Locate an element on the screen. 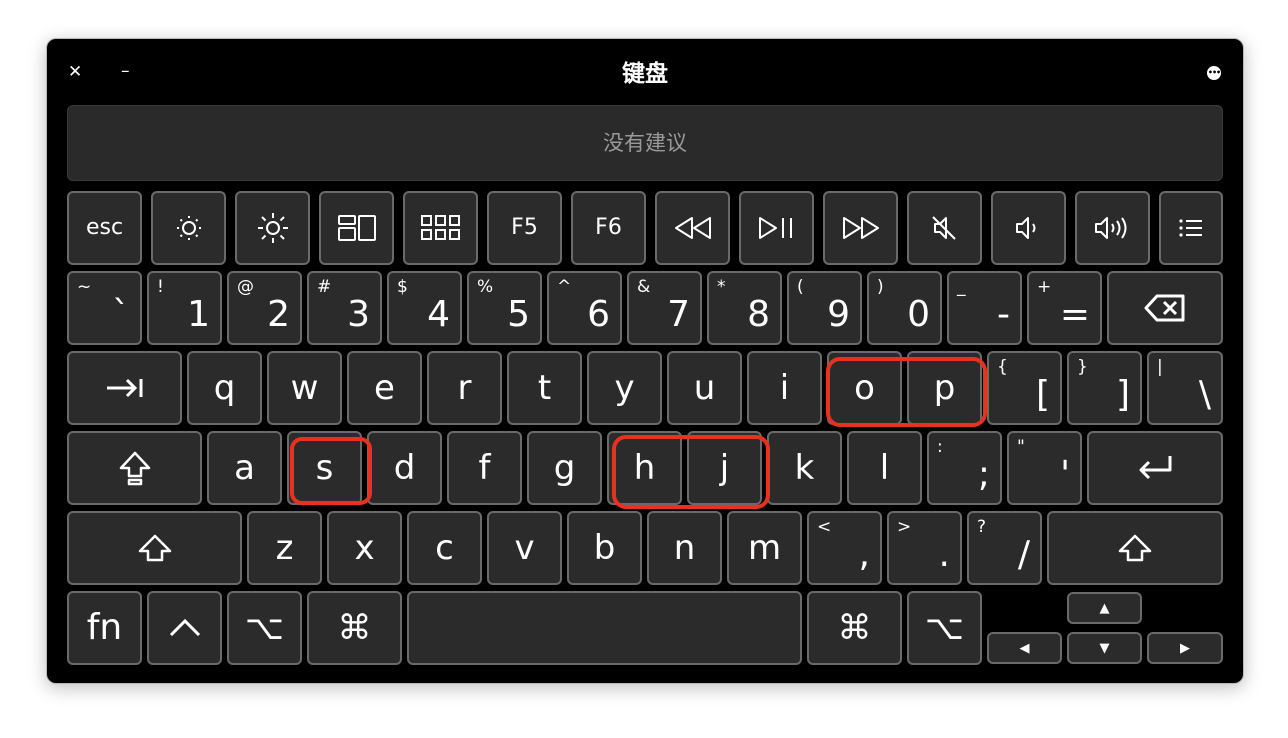  ellipsis-circle-icon: ••• is located at coordinates (1214, 73).